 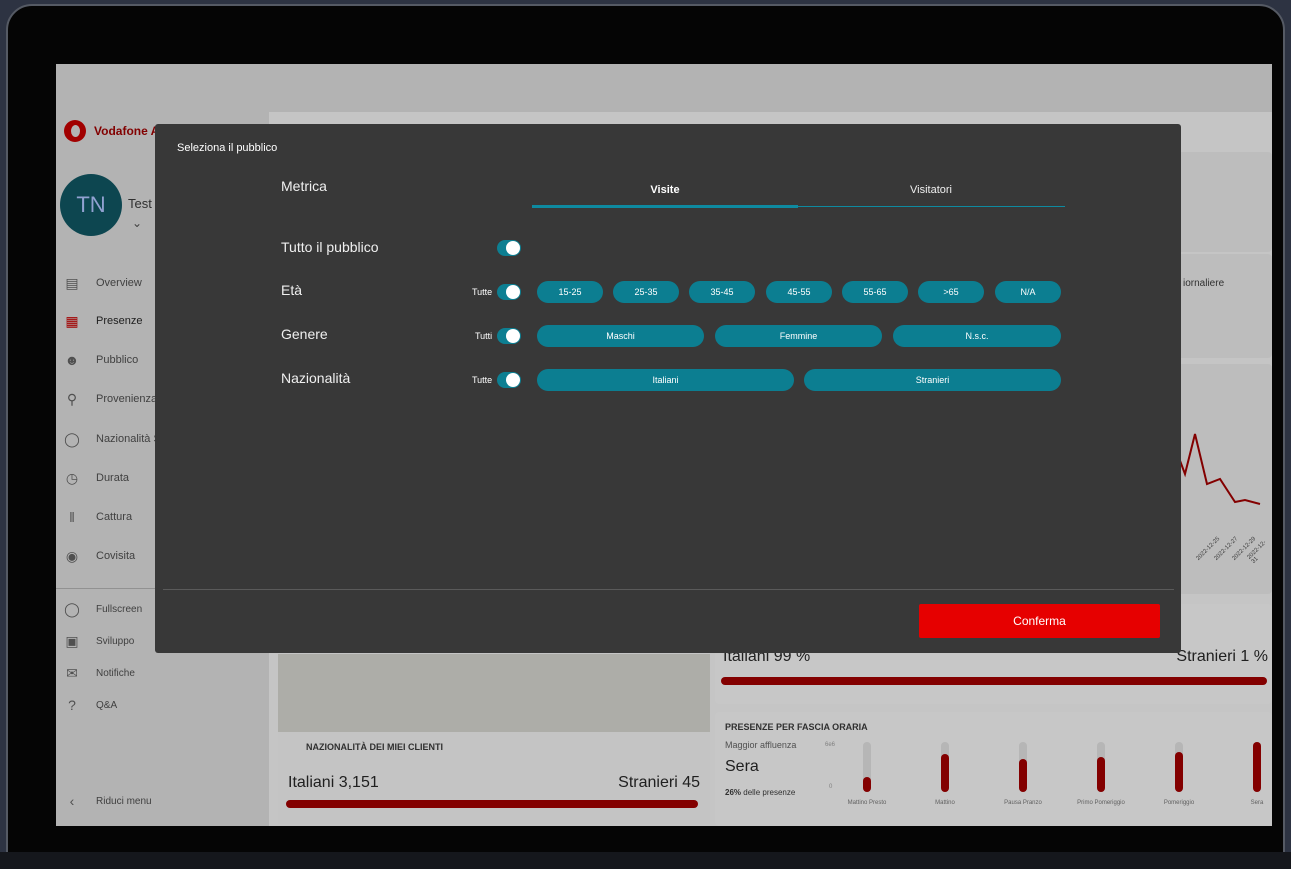 I want to click on age-chip: 15-25, so click(x=570, y=292).